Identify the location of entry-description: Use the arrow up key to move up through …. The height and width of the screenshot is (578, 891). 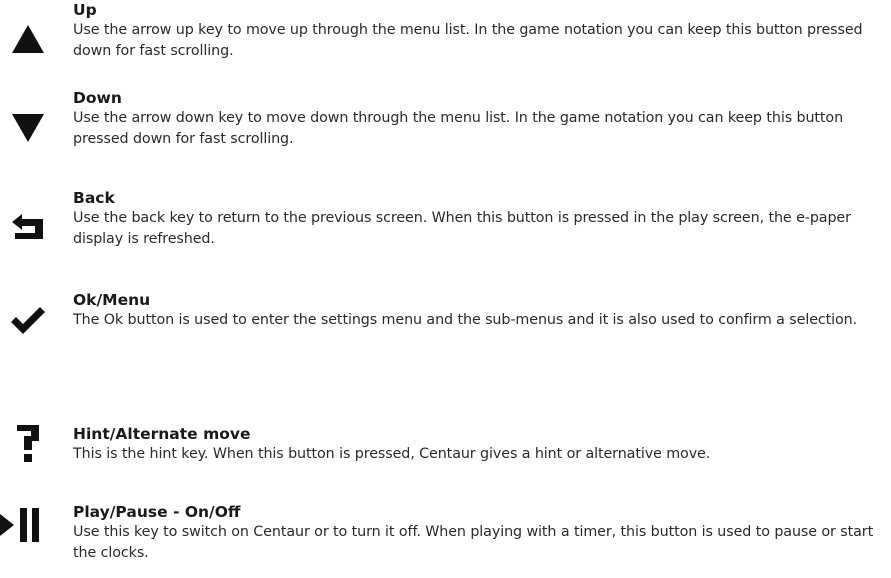
(468, 40).